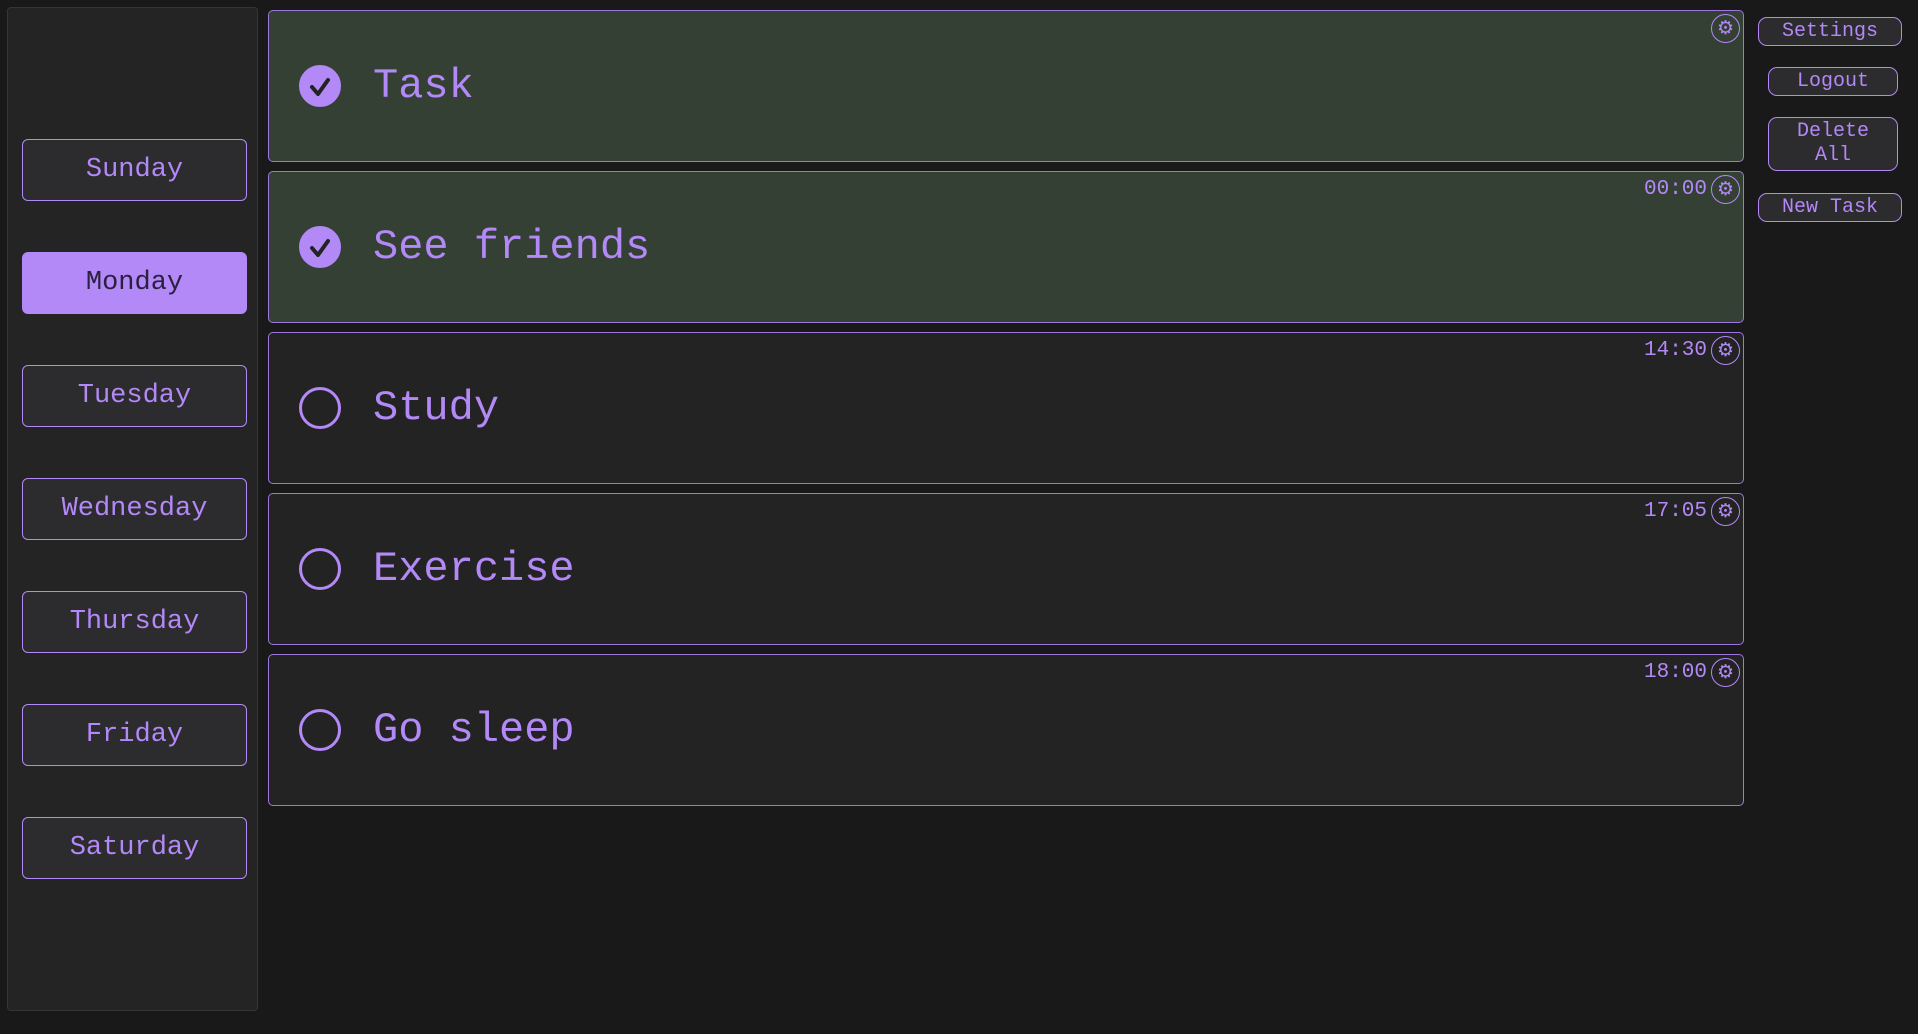  I want to click on day-button-thursday: Thursday, so click(134, 622).